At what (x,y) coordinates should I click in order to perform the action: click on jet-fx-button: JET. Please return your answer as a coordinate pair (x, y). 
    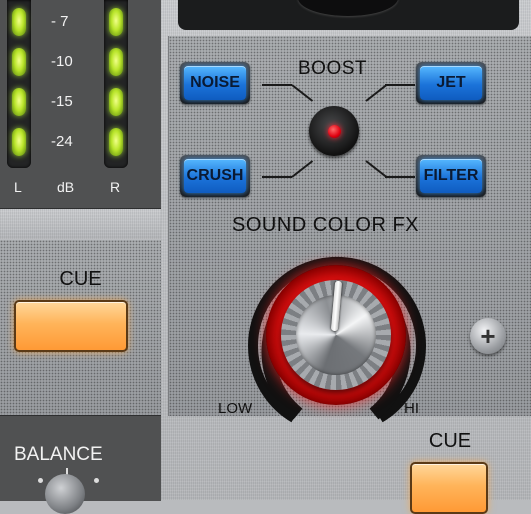
    Looking at the image, I should click on (451, 83).